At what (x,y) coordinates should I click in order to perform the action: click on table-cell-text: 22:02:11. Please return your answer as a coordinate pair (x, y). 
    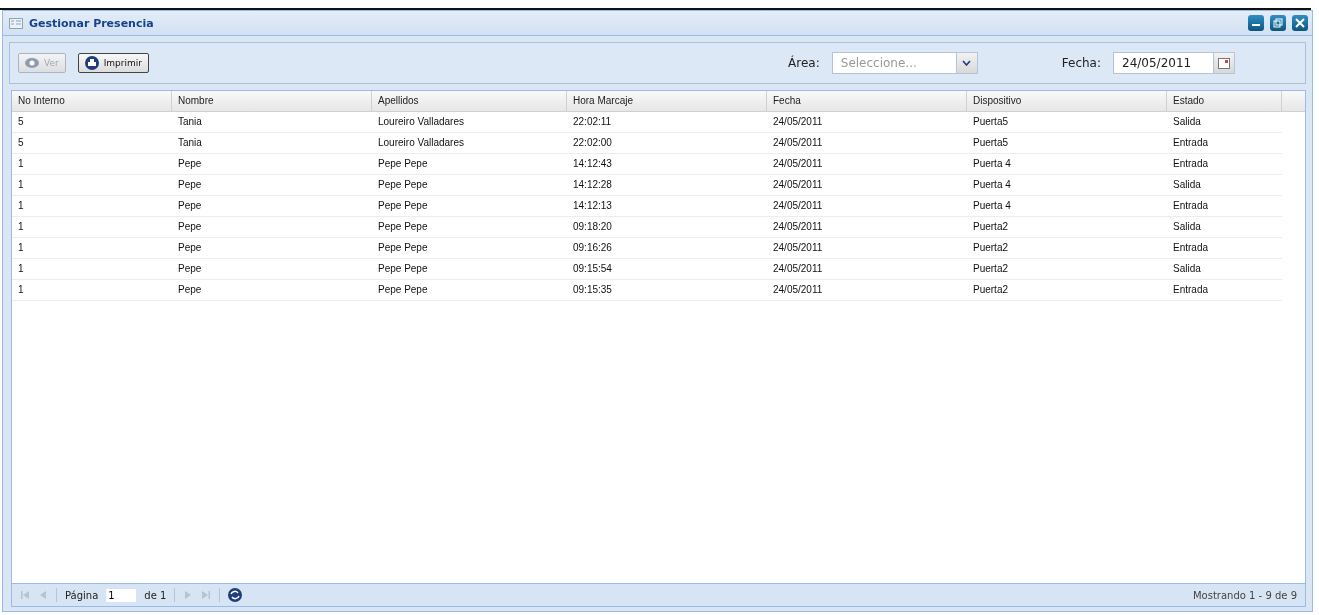
    Looking at the image, I should click on (592, 122).